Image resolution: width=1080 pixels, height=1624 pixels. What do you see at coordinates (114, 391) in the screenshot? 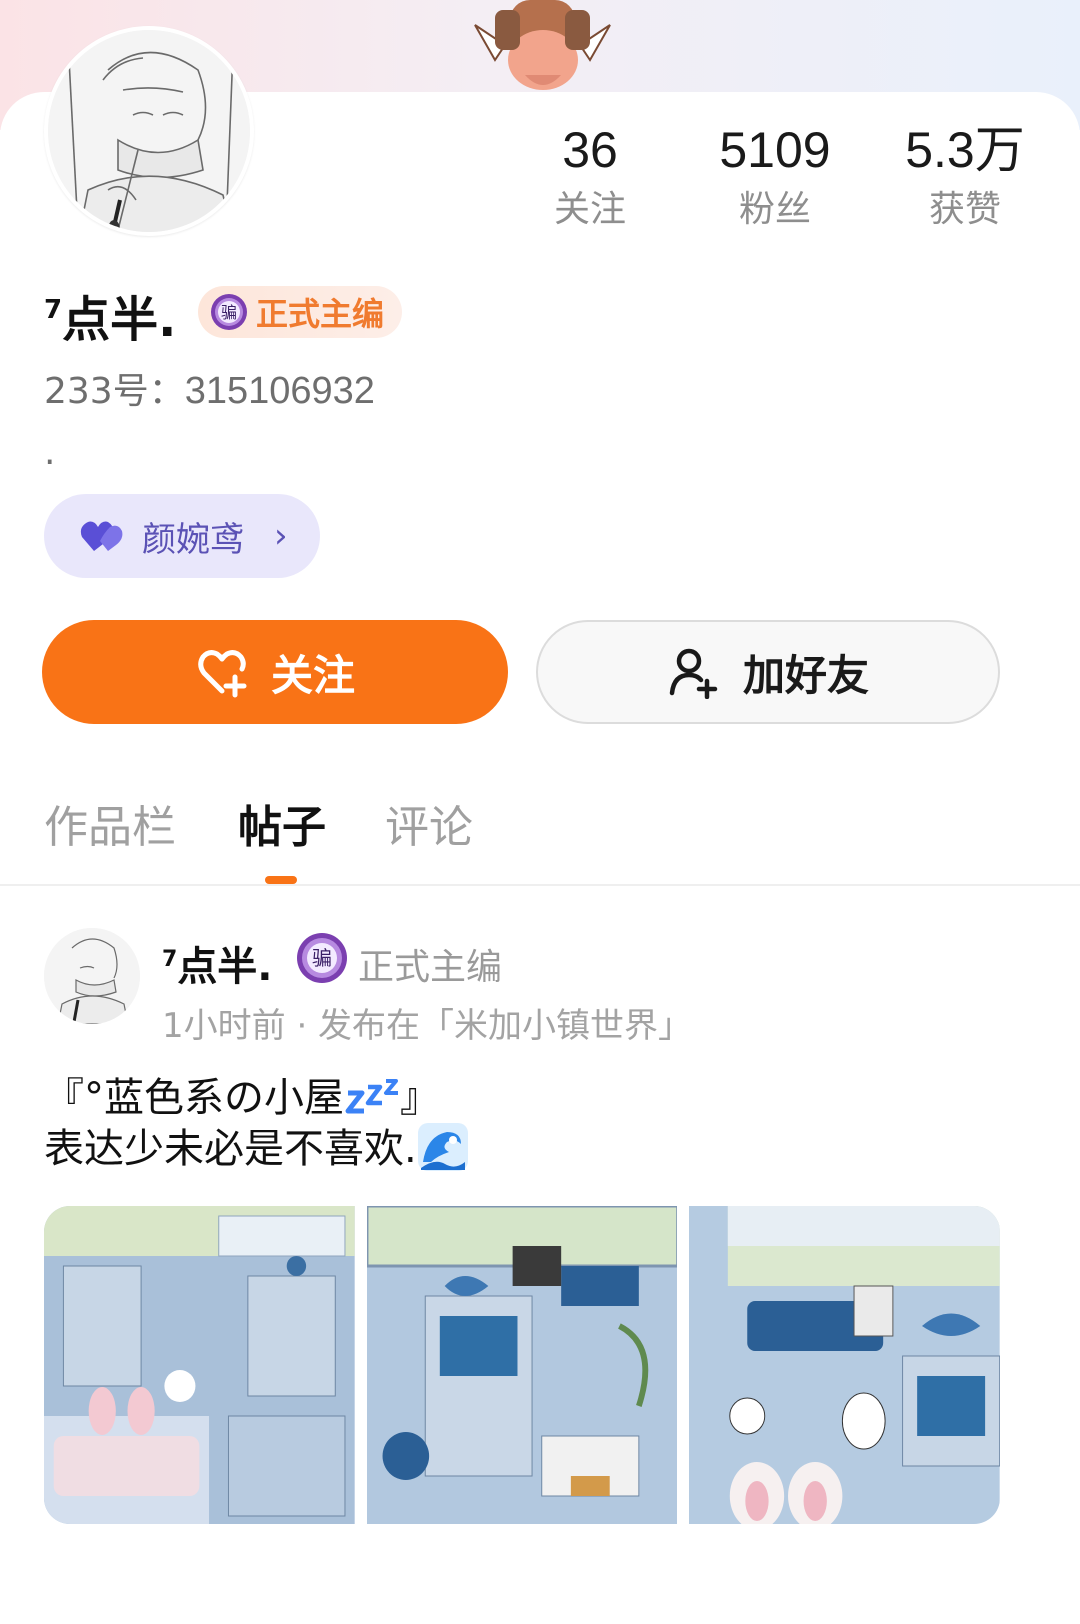
I see `user-id-label: 233号：` at bounding box center [114, 391].